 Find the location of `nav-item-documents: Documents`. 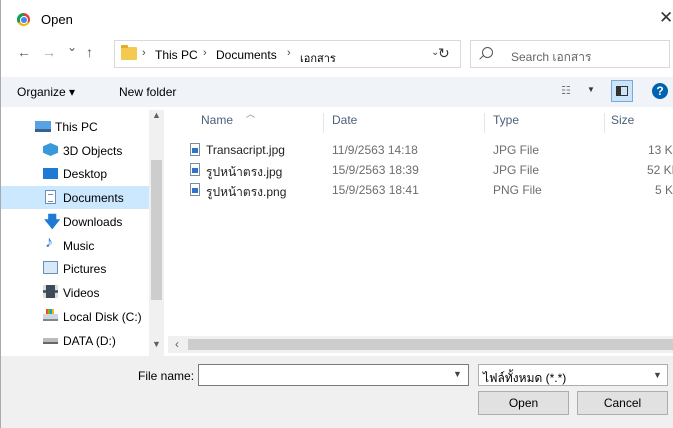

nav-item-documents: Documents is located at coordinates (75, 197).